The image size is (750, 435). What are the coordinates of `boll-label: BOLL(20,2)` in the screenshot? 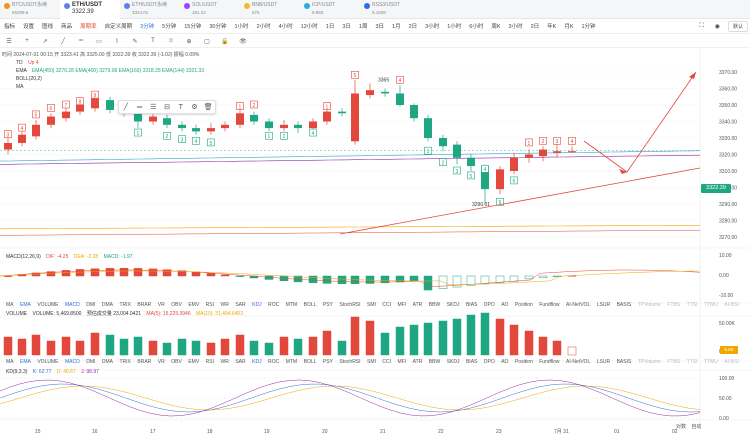 It's located at (29, 79).